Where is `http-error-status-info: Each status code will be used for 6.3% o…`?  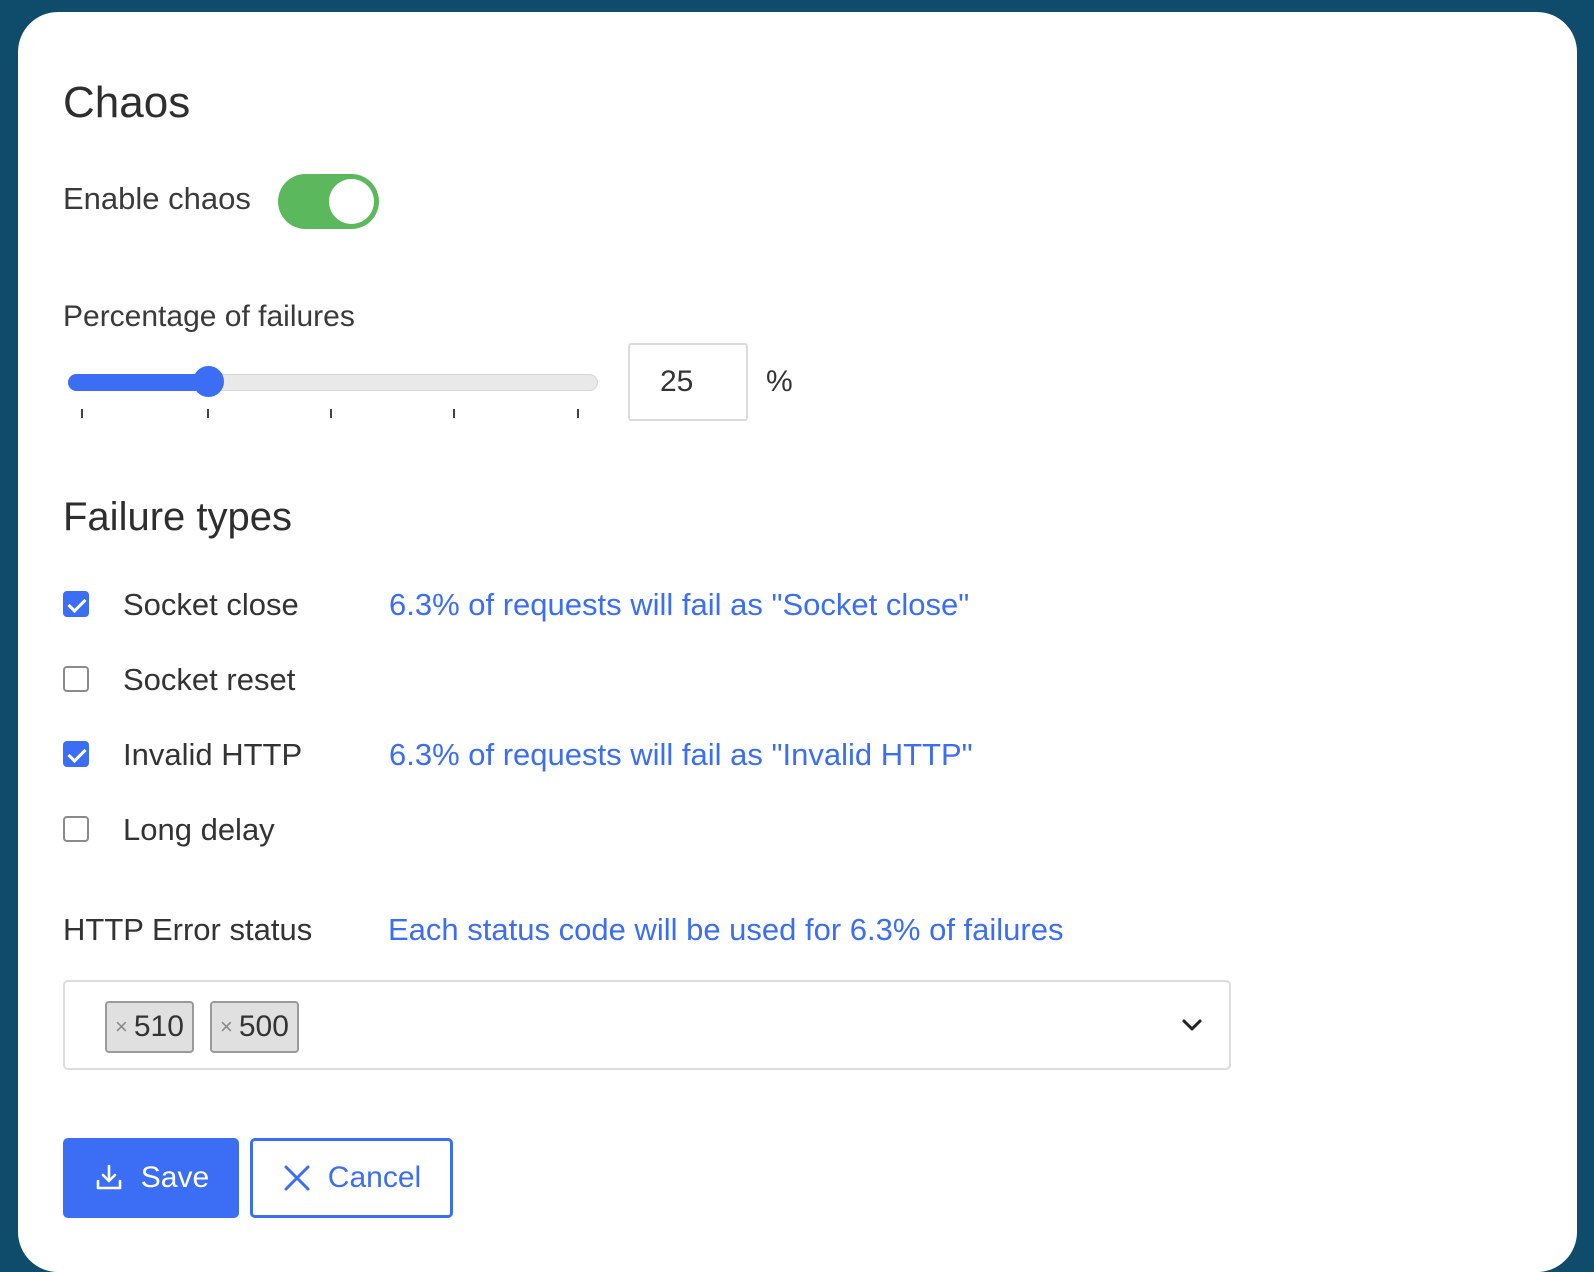 http-error-status-info: Each status code will be used for 6.3% o… is located at coordinates (726, 929).